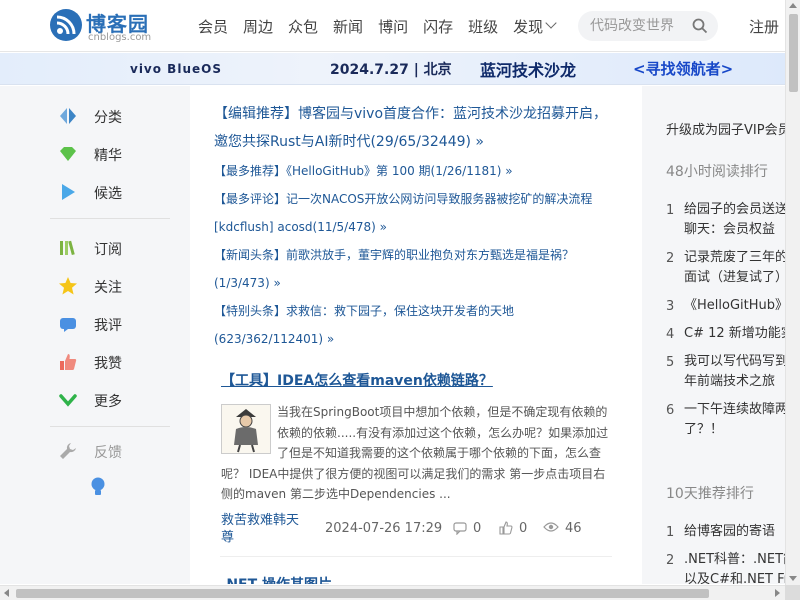  I want to click on banner-title: 蓝河技术沙龙, so click(528, 70).